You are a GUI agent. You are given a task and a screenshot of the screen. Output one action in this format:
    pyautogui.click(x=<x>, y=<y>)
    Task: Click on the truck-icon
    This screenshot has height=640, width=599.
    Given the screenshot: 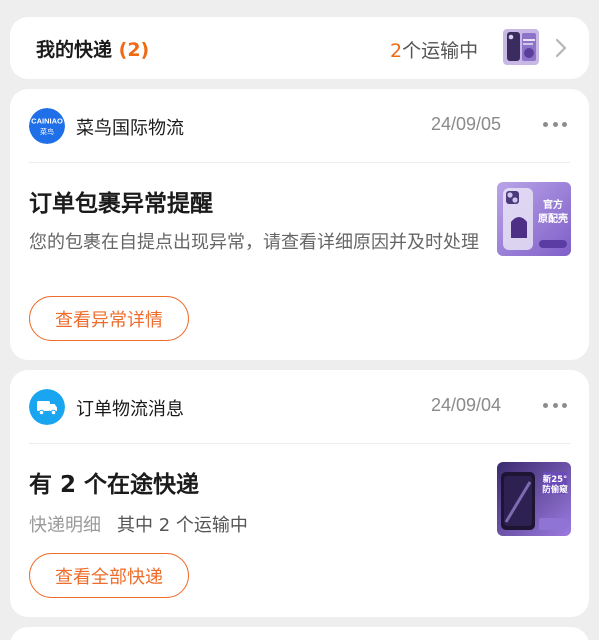 What is the action you would take?
    pyautogui.click(x=47, y=407)
    